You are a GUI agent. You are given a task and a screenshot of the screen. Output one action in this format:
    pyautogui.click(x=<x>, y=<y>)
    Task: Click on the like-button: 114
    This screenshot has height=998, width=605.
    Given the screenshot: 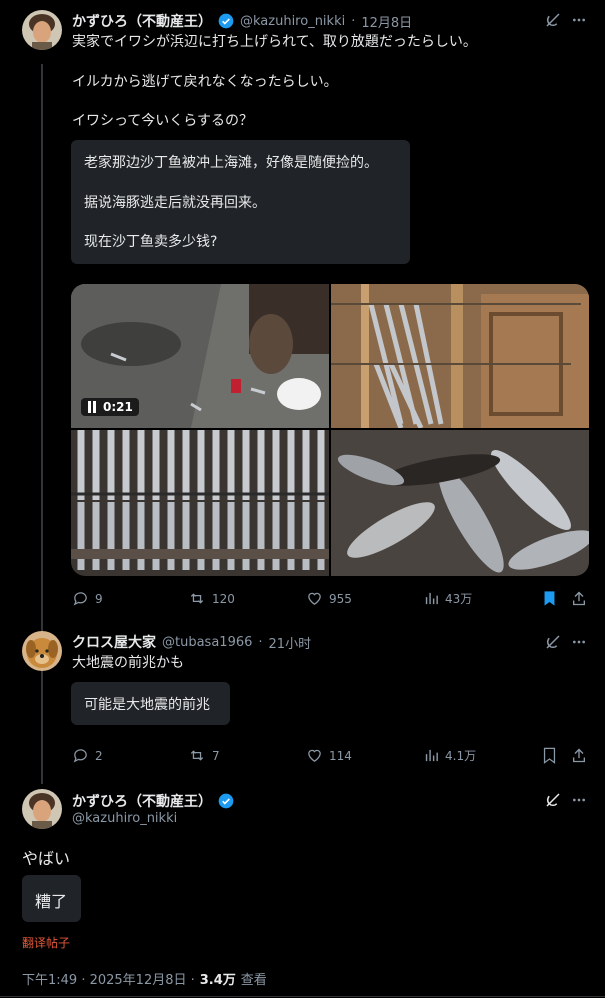 What is the action you would take?
    pyautogui.click(x=329, y=755)
    